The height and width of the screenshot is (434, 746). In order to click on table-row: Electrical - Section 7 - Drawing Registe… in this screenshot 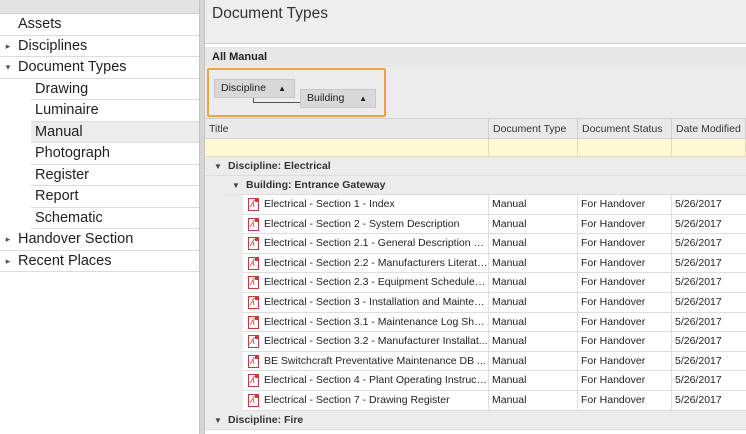, I will do `click(494, 400)`.